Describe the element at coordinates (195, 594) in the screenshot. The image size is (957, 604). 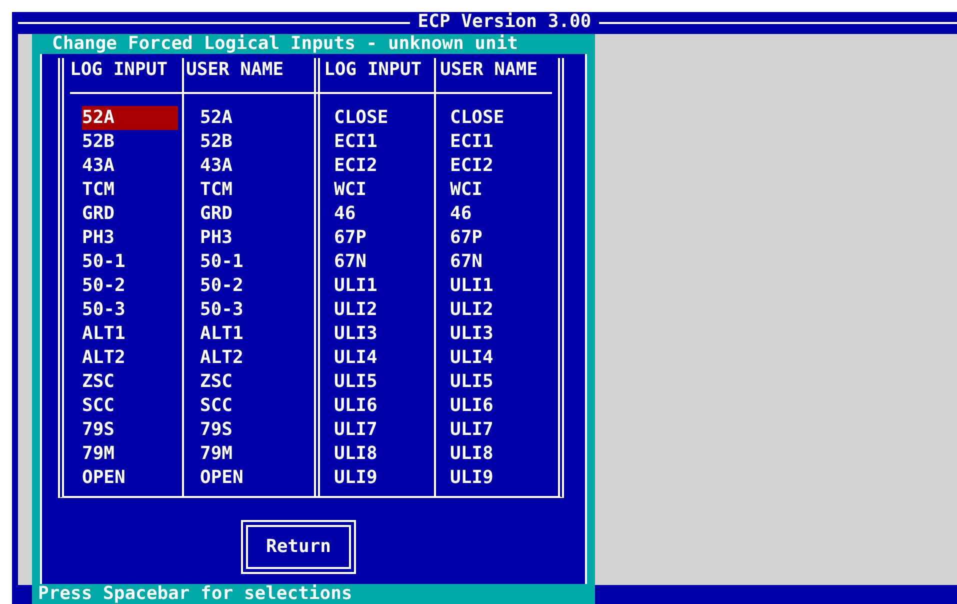
I see `status-text: Press Spacebar for selections` at that location.